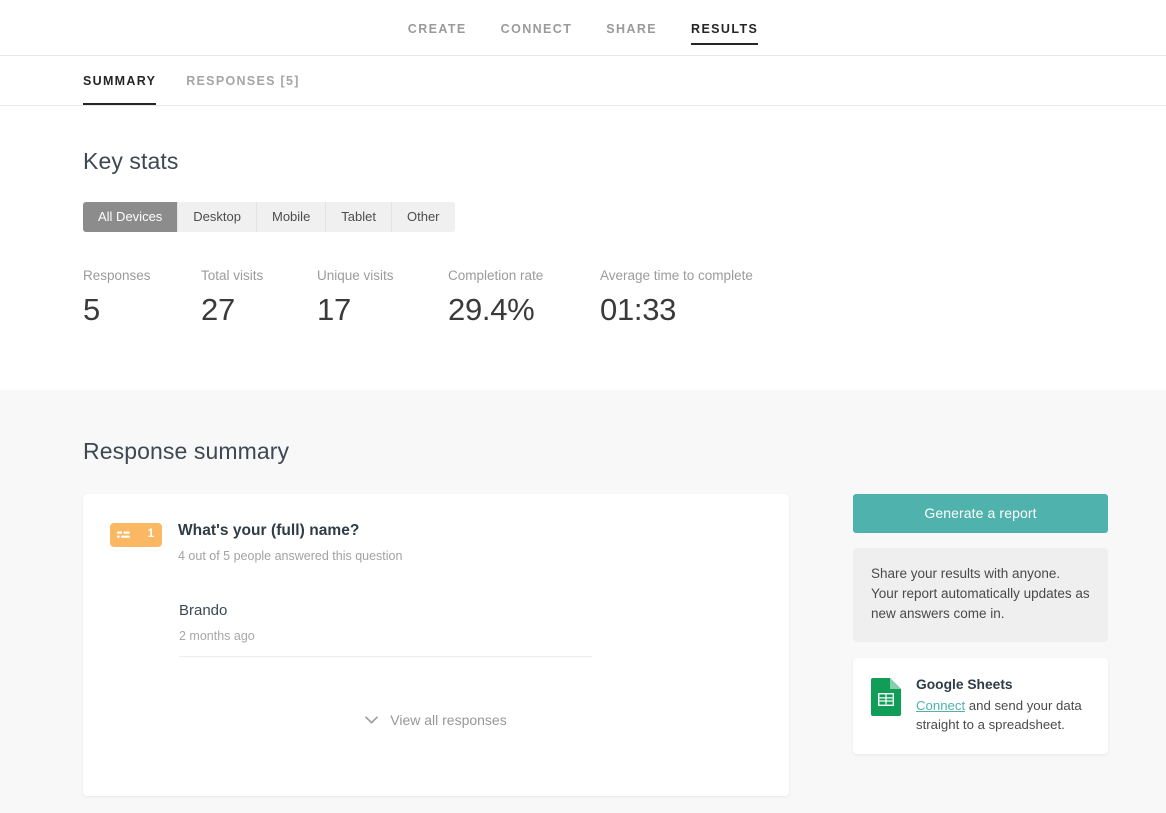 The width and height of the screenshot is (1166, 813). Describe the element at coordinates (123, 534) in the screenshot. I see `short-text-icon` at that location.